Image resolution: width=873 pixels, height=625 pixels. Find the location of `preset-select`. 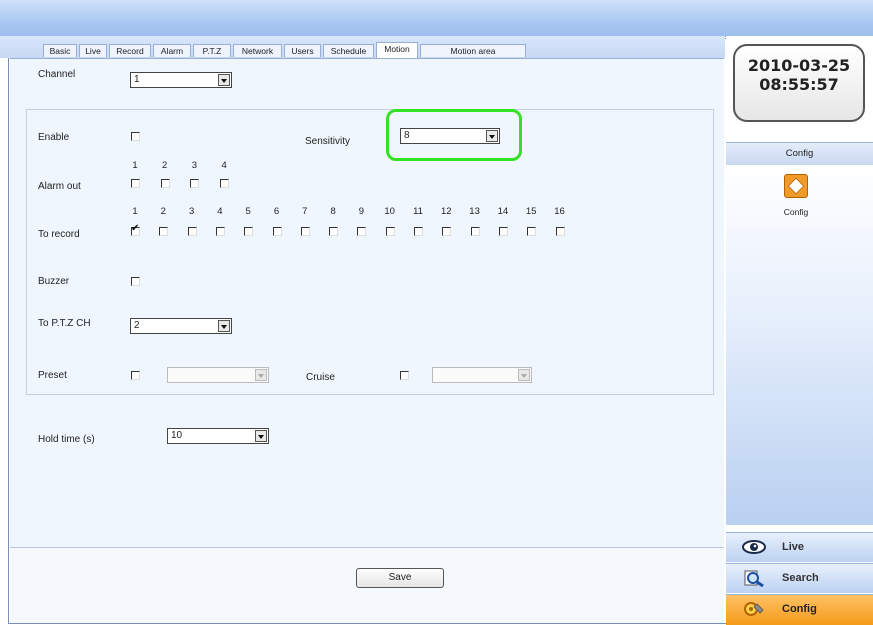

preset-select is located at coordinates (218, 375).